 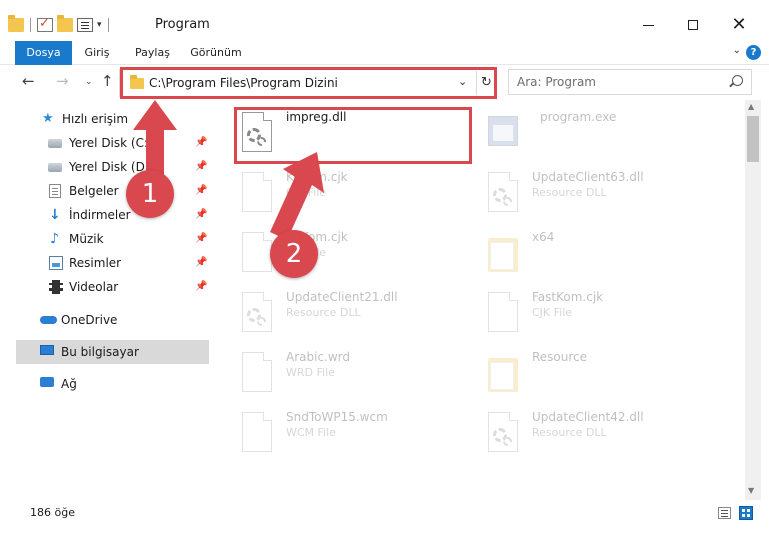 What do you see at coordinates (294, 254) in the screenshot?
I see `step-2-badge: 2` at bounding box center [294, 254].